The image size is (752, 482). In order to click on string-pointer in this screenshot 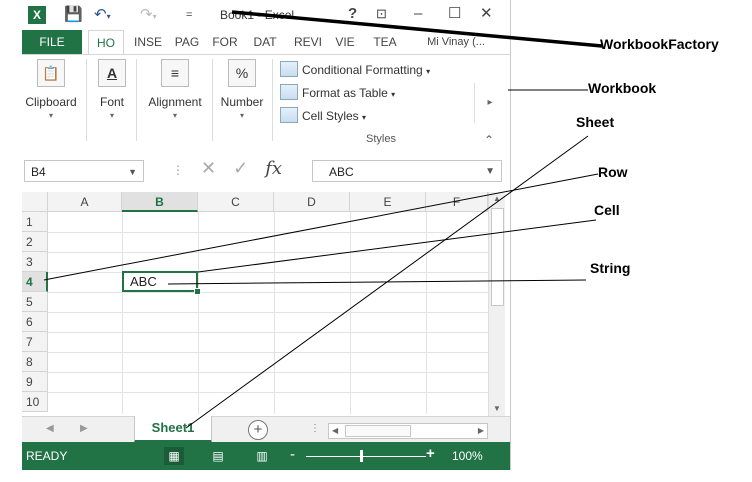, I will do `click(377, 282)`.